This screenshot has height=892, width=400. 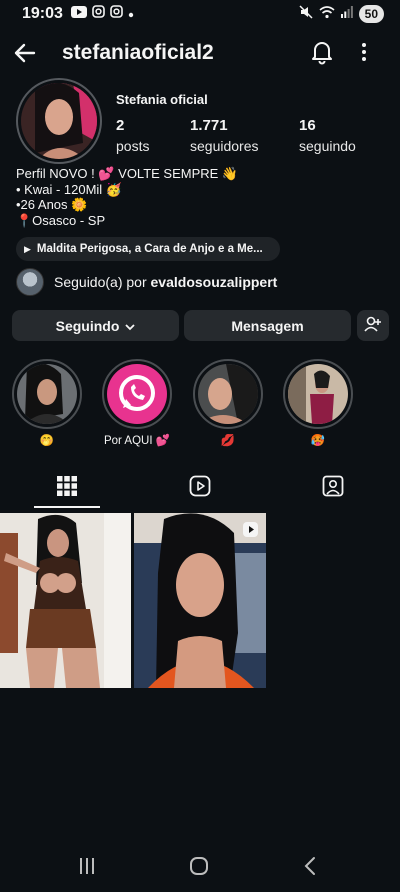 What do you see at coordinates (69, 189) in the screenshot?
I see `bio-line: • Kwai - 120Mil 🥳` at bounding box center [69, 189].